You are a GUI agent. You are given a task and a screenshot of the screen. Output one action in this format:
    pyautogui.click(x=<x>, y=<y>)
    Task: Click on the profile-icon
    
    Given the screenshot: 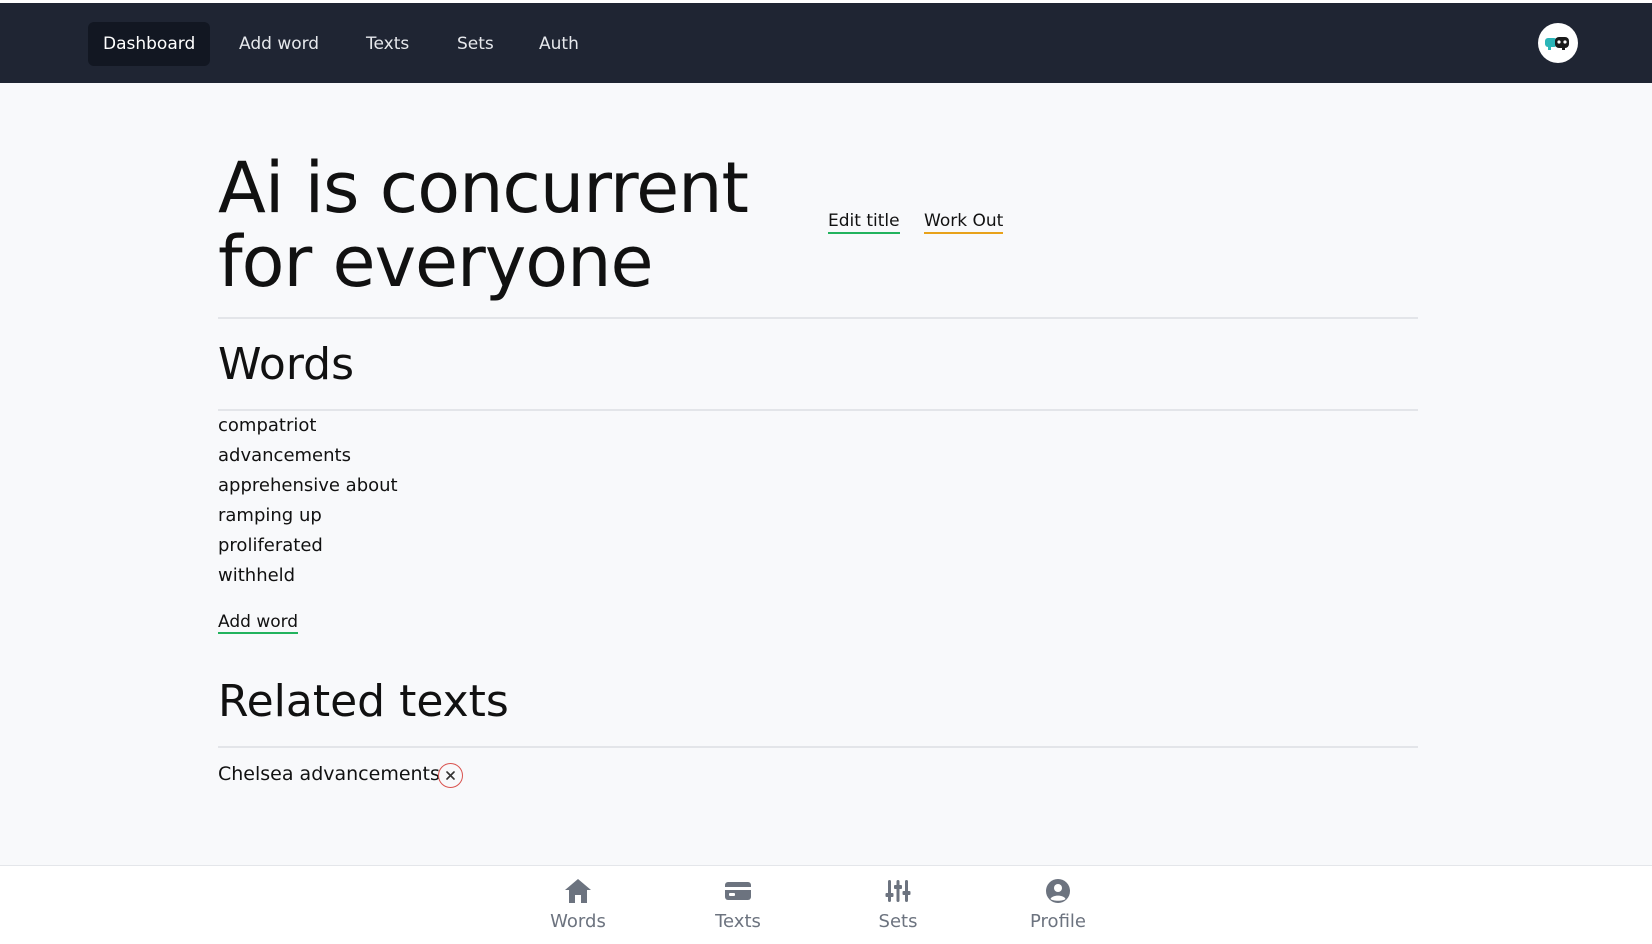 What is the action you would take?
    pyautogui.click(x=1058, y=891)
    